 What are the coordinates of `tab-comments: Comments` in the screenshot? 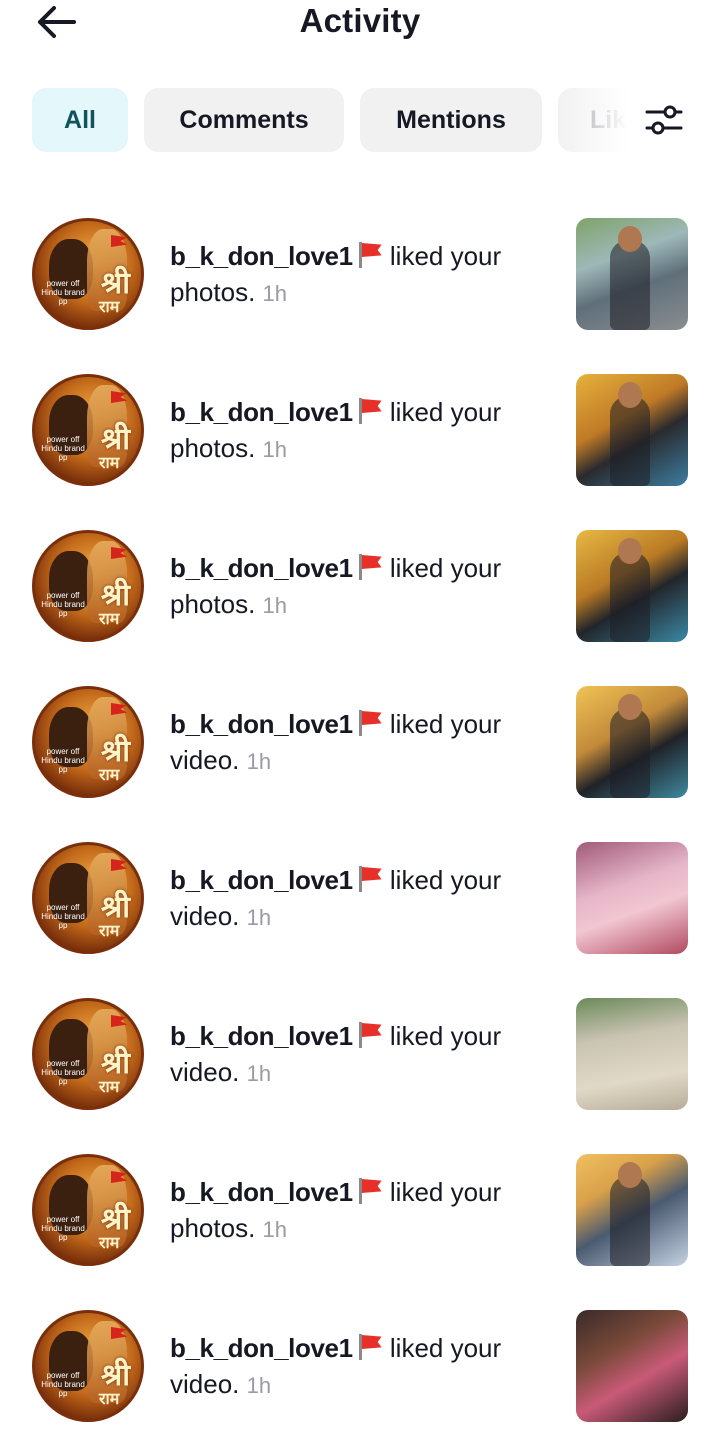 It's located at (244, 120).